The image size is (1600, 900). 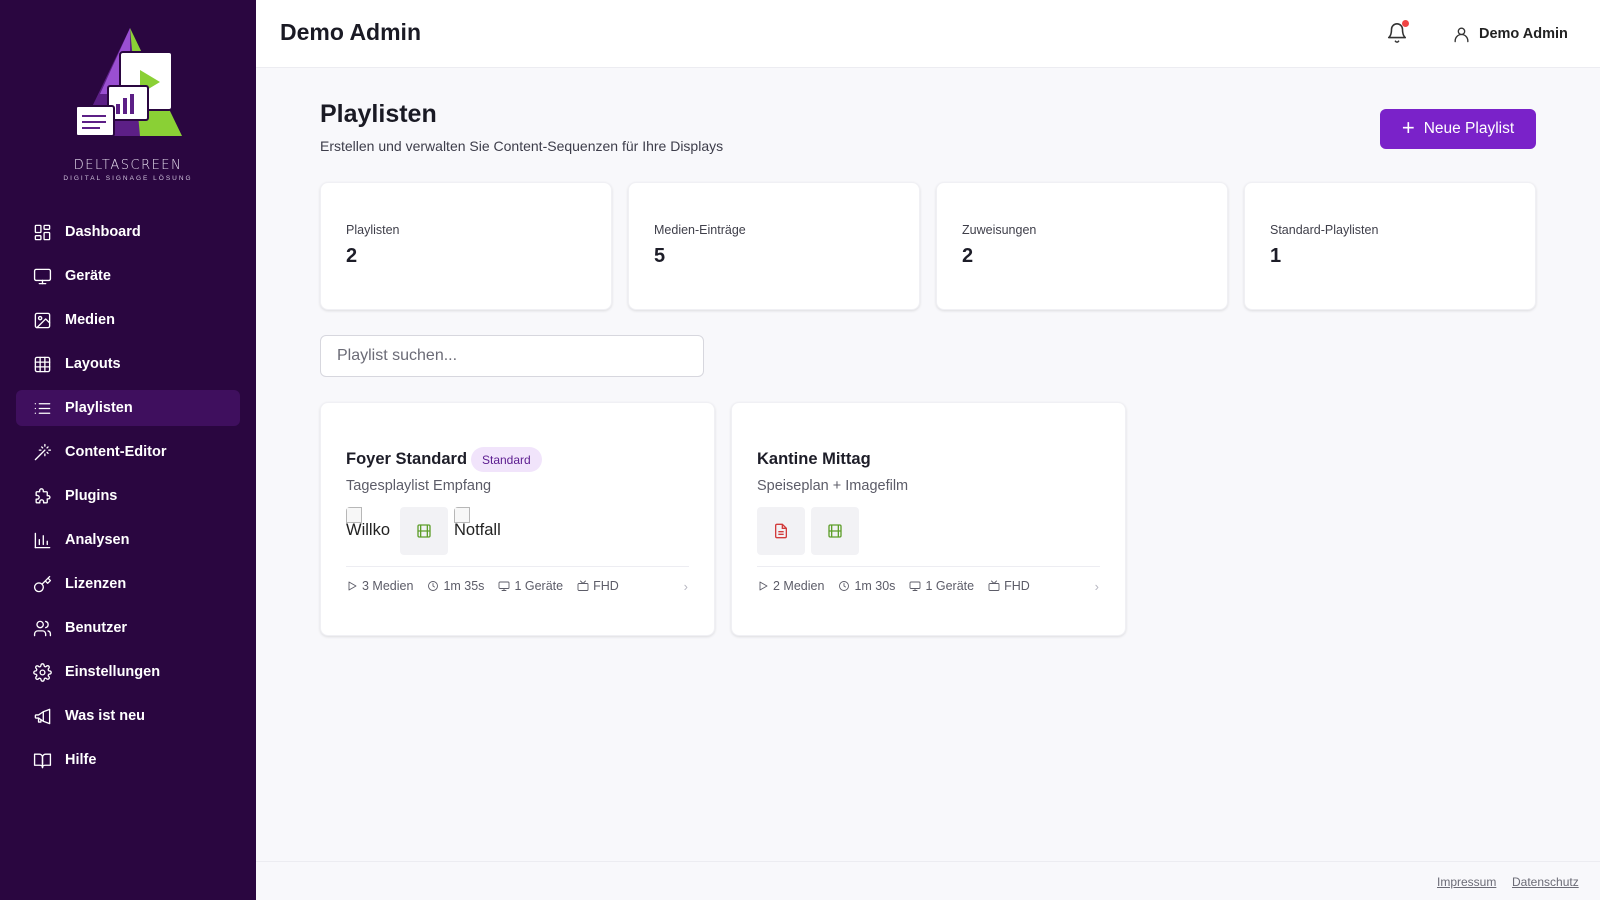 What do you see at coordinates (128, 364) in the screenshot?
I see `sidebar-item-layouts: Layouts` at bounding box center [128, 364].